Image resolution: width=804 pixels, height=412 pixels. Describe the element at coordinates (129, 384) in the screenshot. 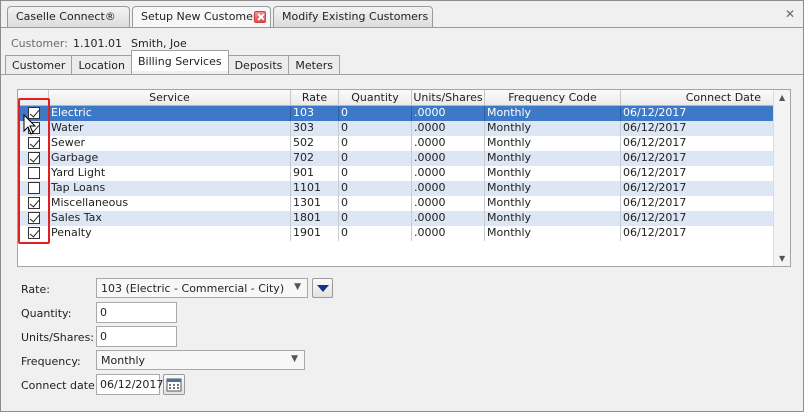

I see `connect-date-field: 06/12/2017` at that location.